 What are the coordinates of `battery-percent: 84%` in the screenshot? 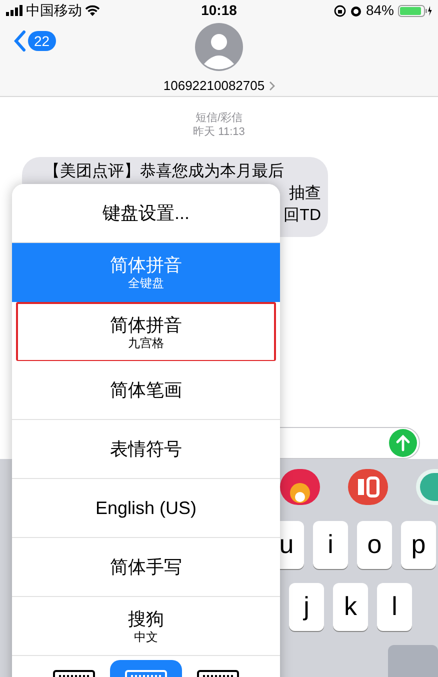 It's located at (380, 10).